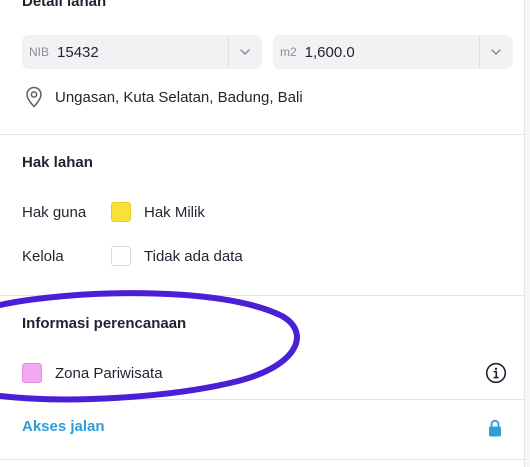 This screenshot has width=530, height=467. What do you see at coordinates (193, 256) in the screenshot?
I see `kelola-value: Tidak ada data` at bounding box center [193, 256].